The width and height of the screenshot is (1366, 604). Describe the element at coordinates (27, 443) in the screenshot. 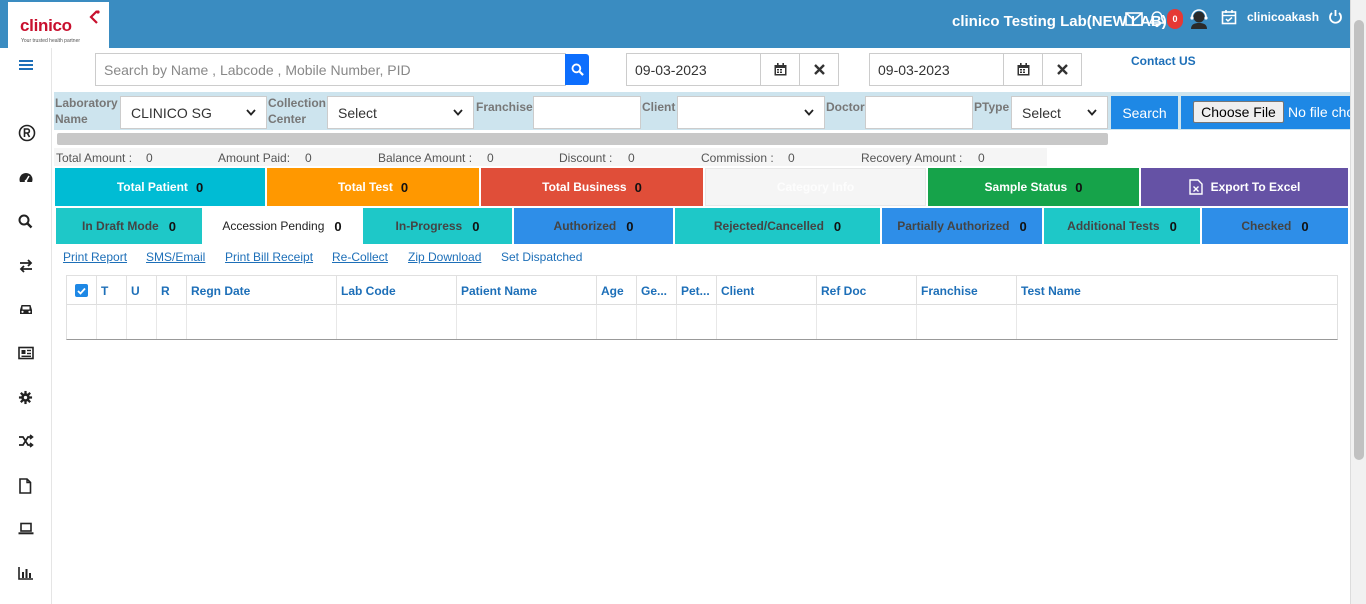

I see `shuffle-icon` at that location.